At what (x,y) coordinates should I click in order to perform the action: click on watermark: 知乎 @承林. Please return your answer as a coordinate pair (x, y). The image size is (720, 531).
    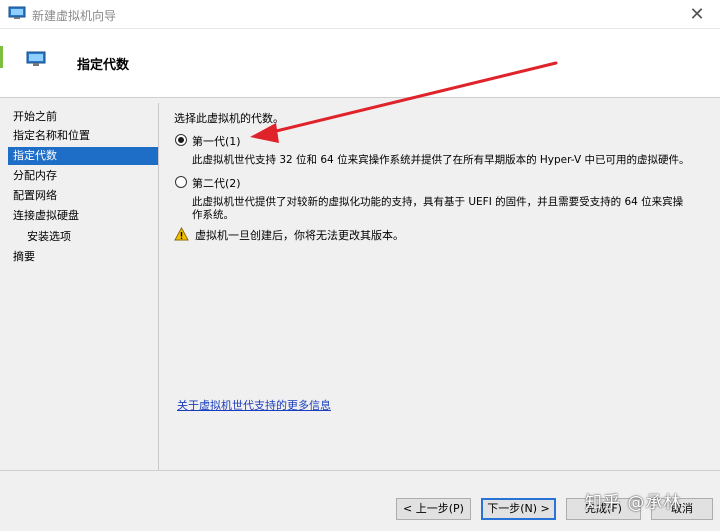
    Looking at the image, I should click on (633, 503).